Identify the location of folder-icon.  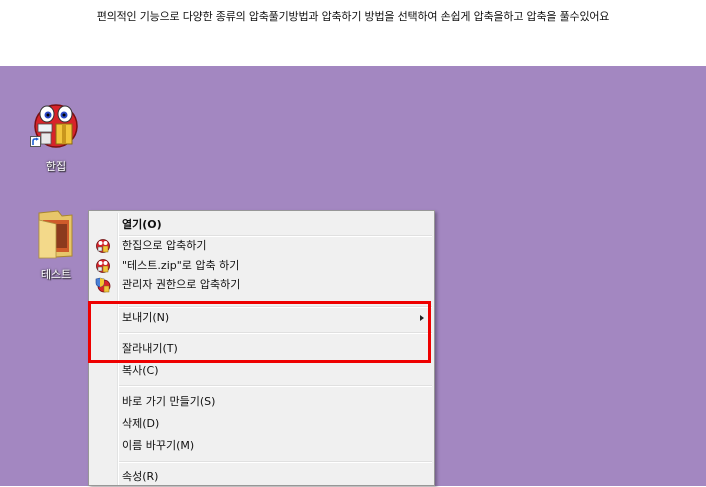
(55, 234).